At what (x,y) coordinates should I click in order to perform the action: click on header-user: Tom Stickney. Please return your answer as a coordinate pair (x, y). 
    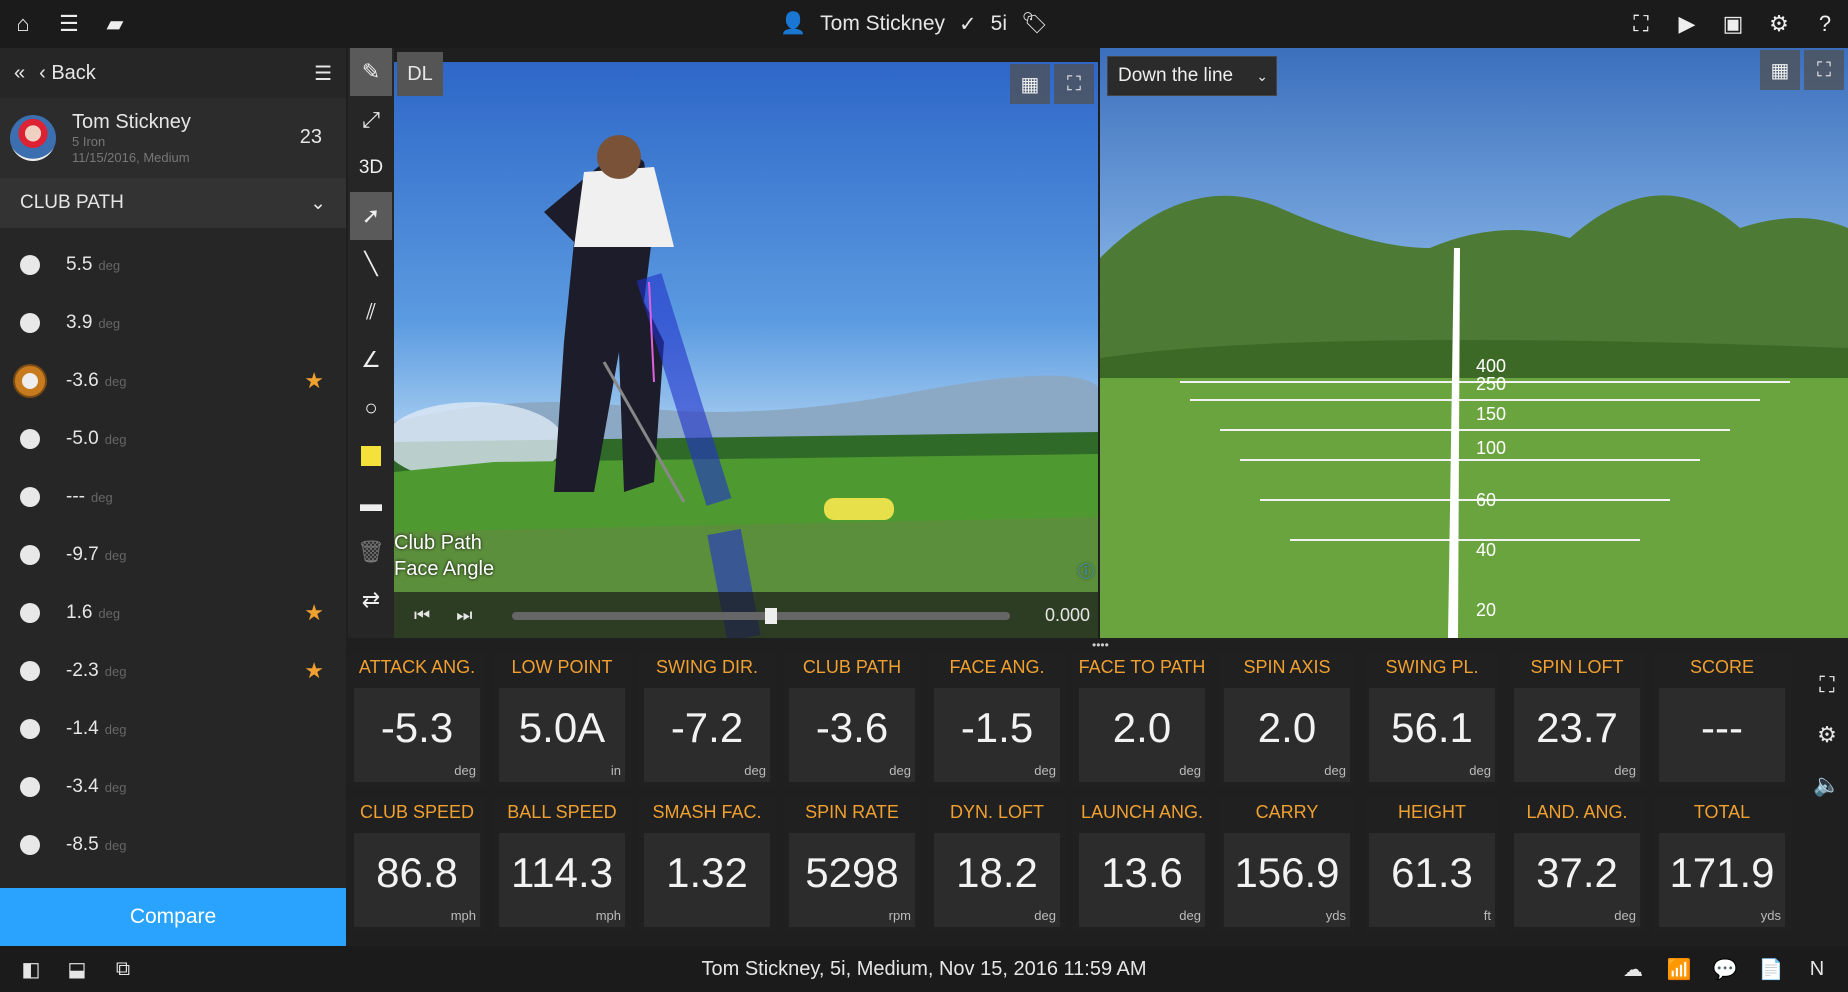
    Looking at the image, I should click on (882, 24).